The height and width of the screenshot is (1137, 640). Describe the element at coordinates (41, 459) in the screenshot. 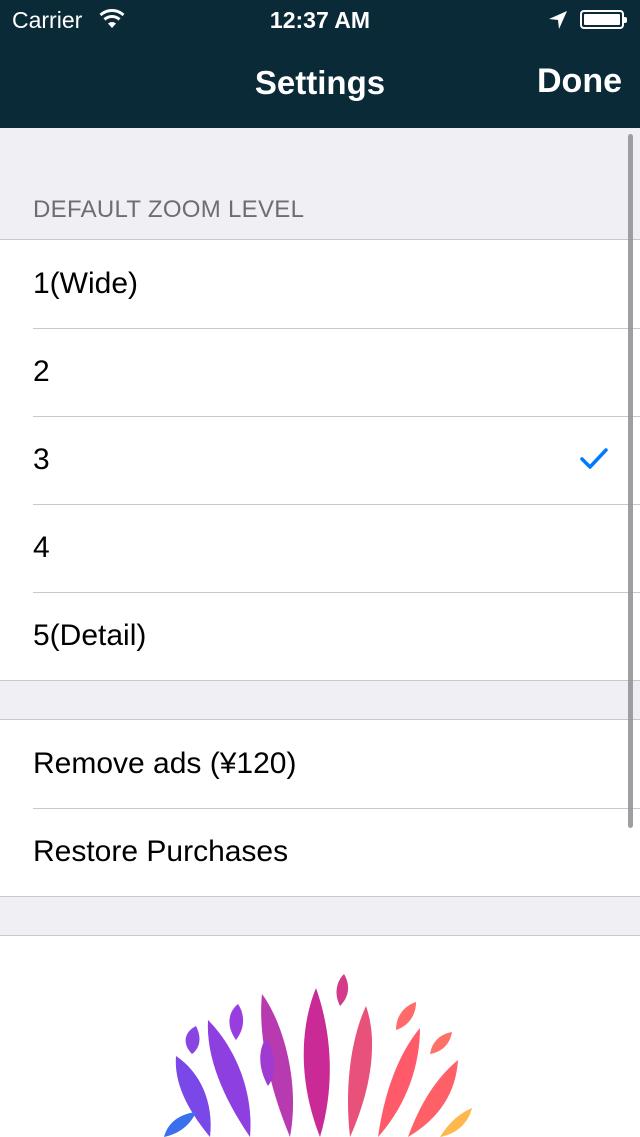

I see `zoom-option-label: 3` at that location.